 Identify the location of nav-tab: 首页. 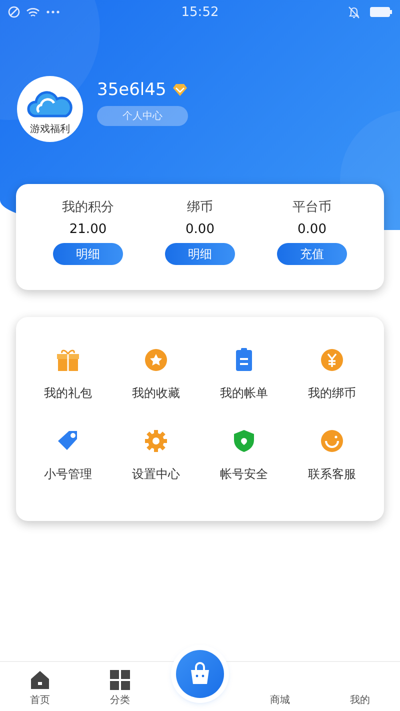
(40, 688).